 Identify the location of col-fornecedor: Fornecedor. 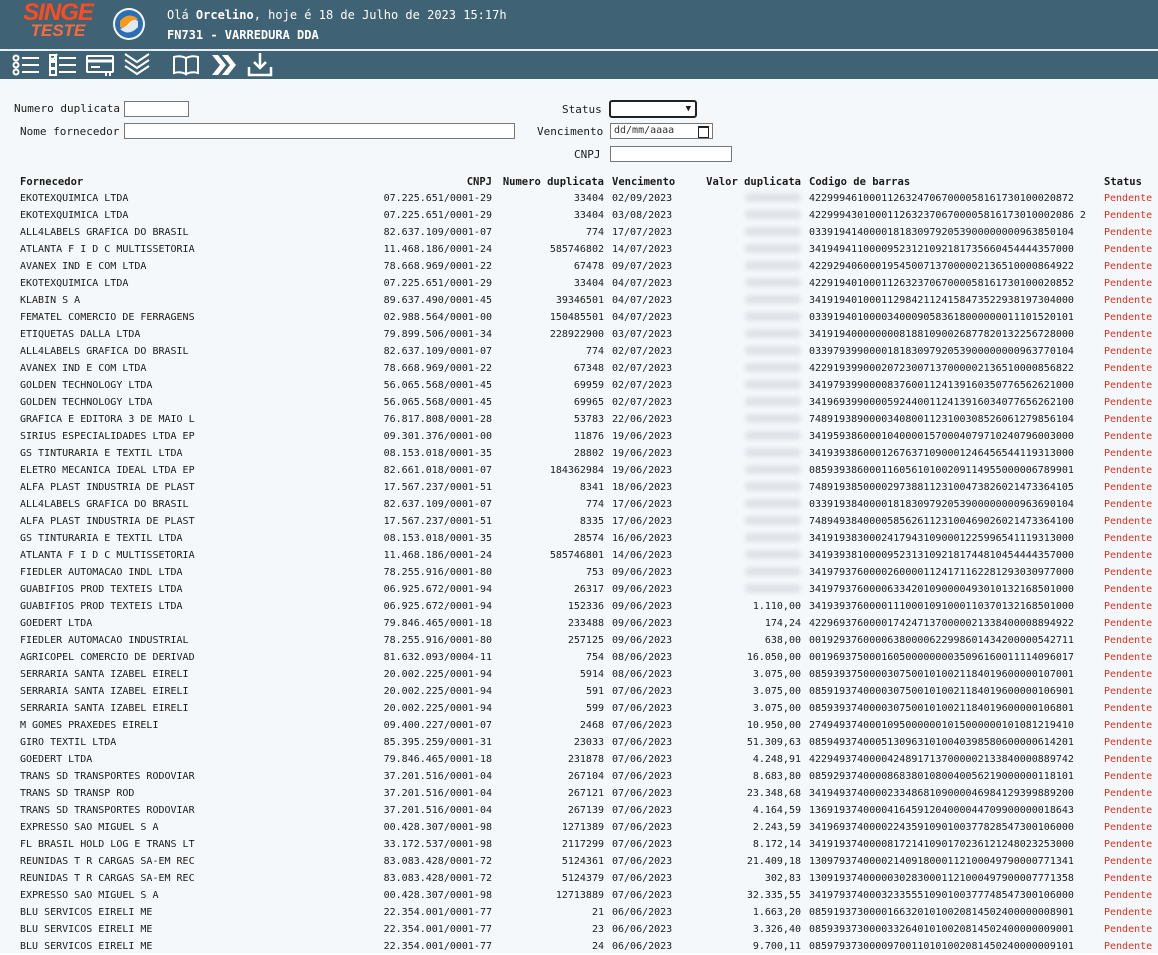
(126, 181).